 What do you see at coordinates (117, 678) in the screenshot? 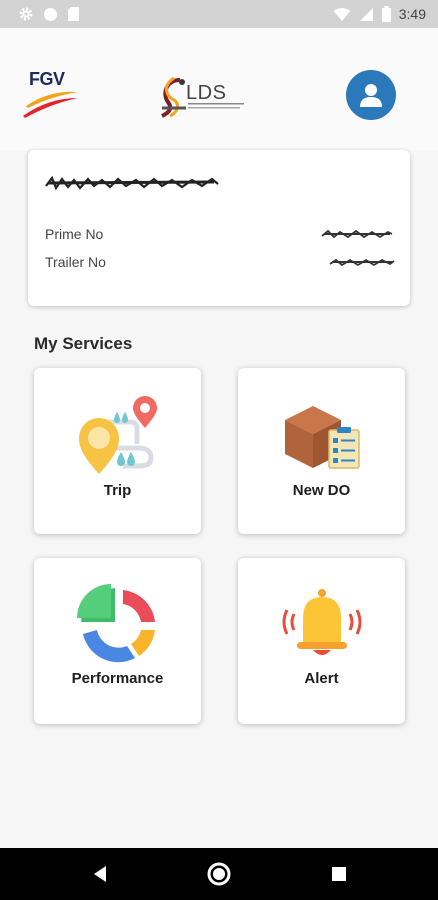
I see `service-label-performance: Performance` at bounding box center [117, 678].